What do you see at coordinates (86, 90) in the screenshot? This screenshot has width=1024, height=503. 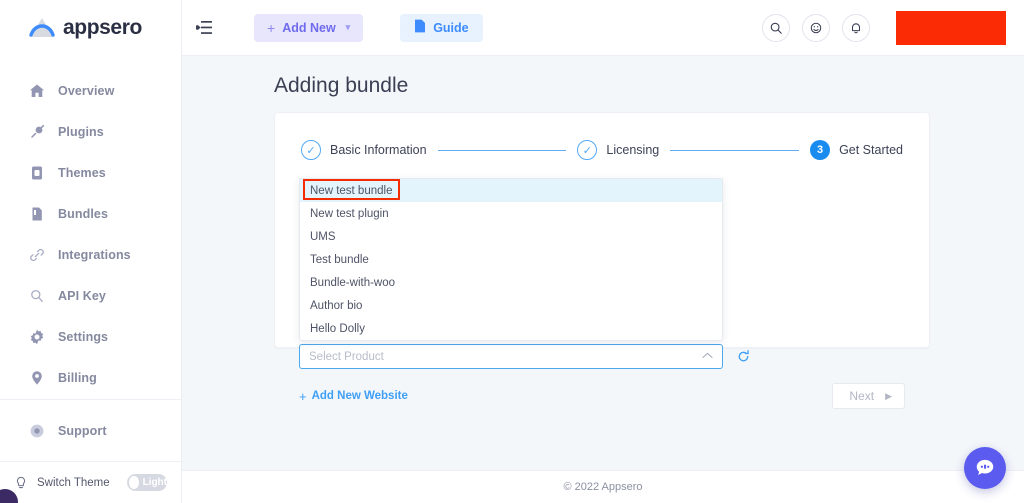 I see `sidebar-item-label: Overview` at bounding box center [86, 90].